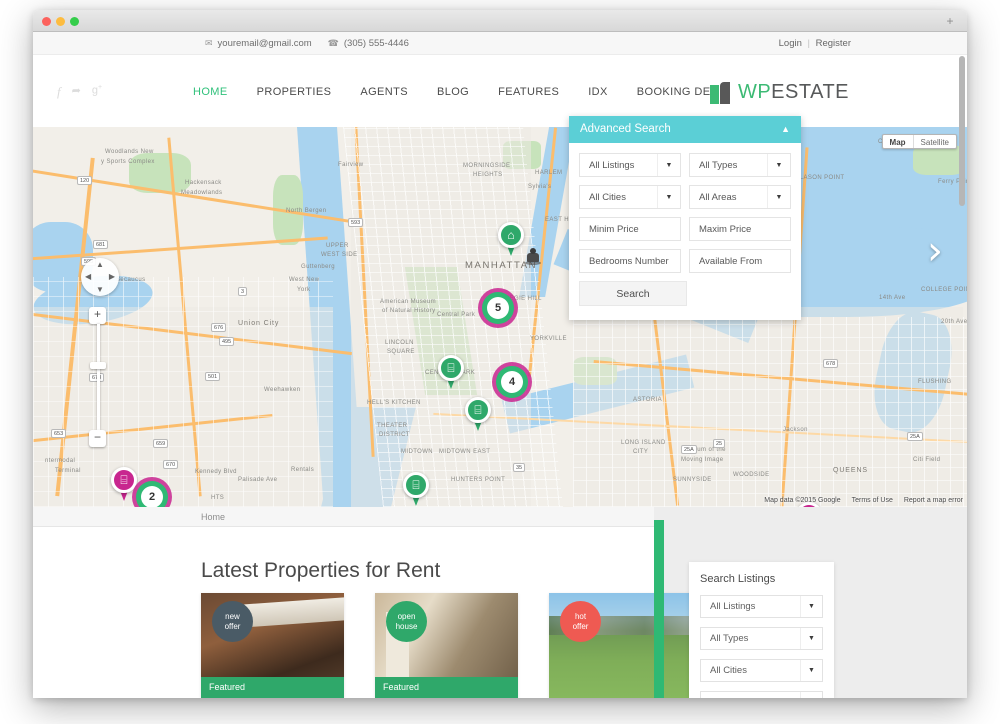 Image resolution: width=1000 pixels, height=724 pixels. Describe the element at coordinates (831, 363) in the screenshot. I see `map-route-shield: 678` at that location.